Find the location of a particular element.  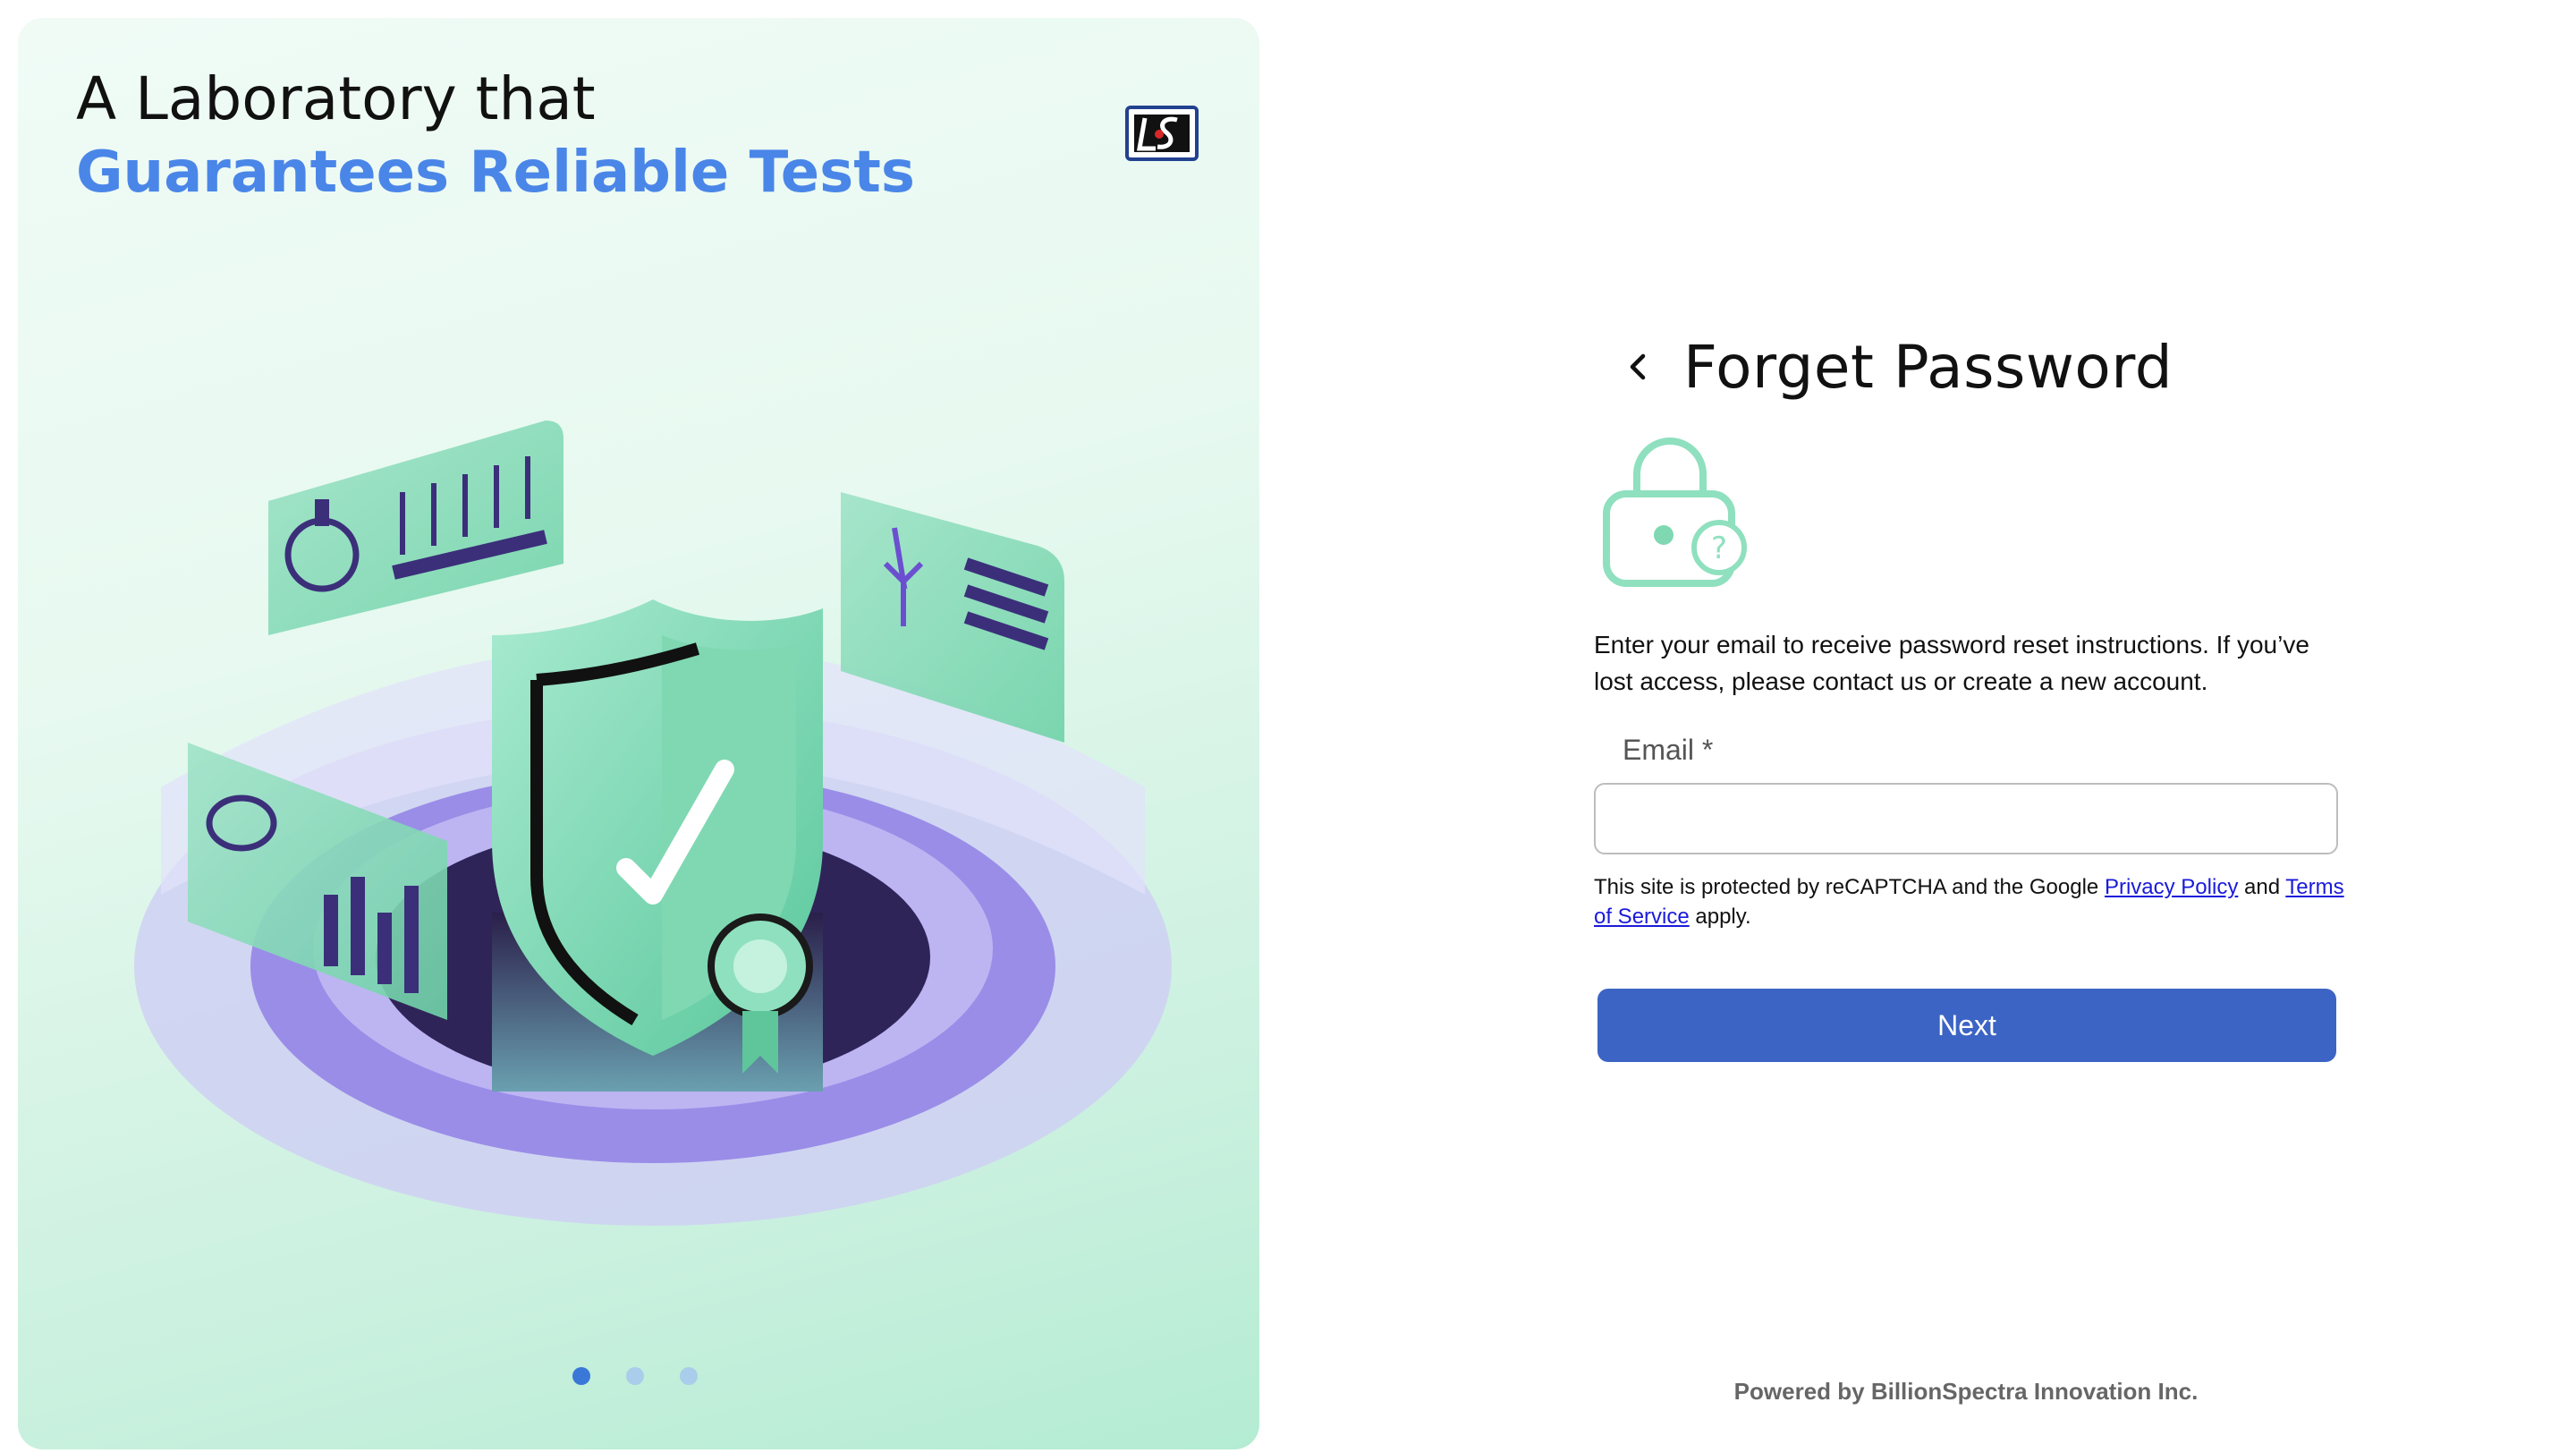

hero-title-line2: Guarantees Reliable Tests is located at coordinates (495, 173).